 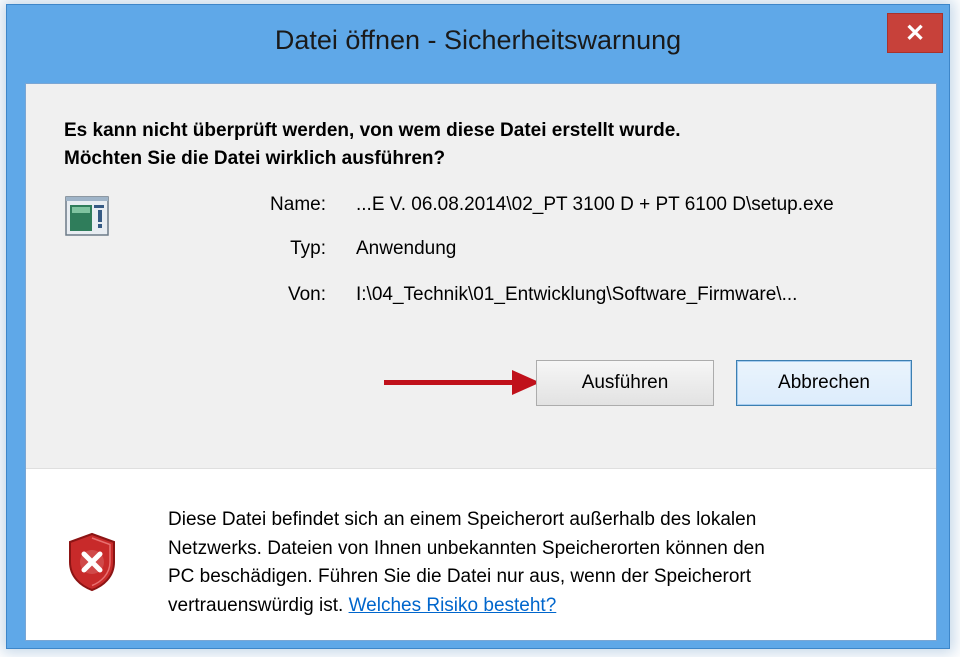 What do you see at coordinates (481, 468) in the screenshot?
I see `divider` at bounding box center [481, 468].